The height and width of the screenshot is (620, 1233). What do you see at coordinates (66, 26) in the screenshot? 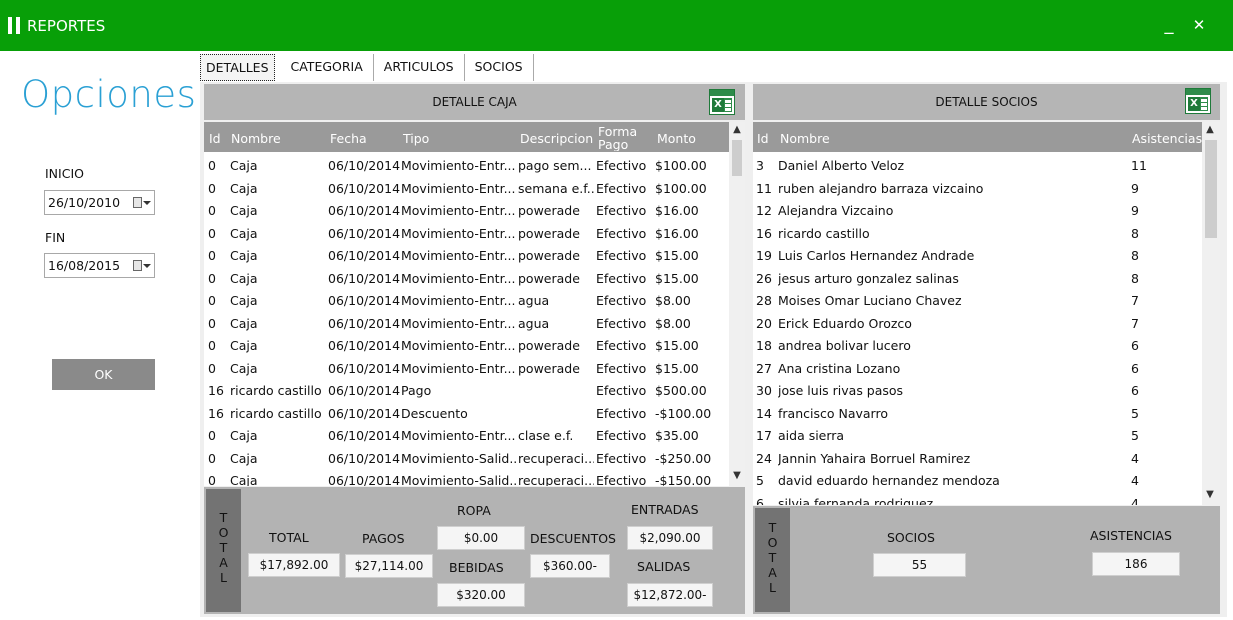
I see `window-title: REPORTES` at bounding box center [66, 26].